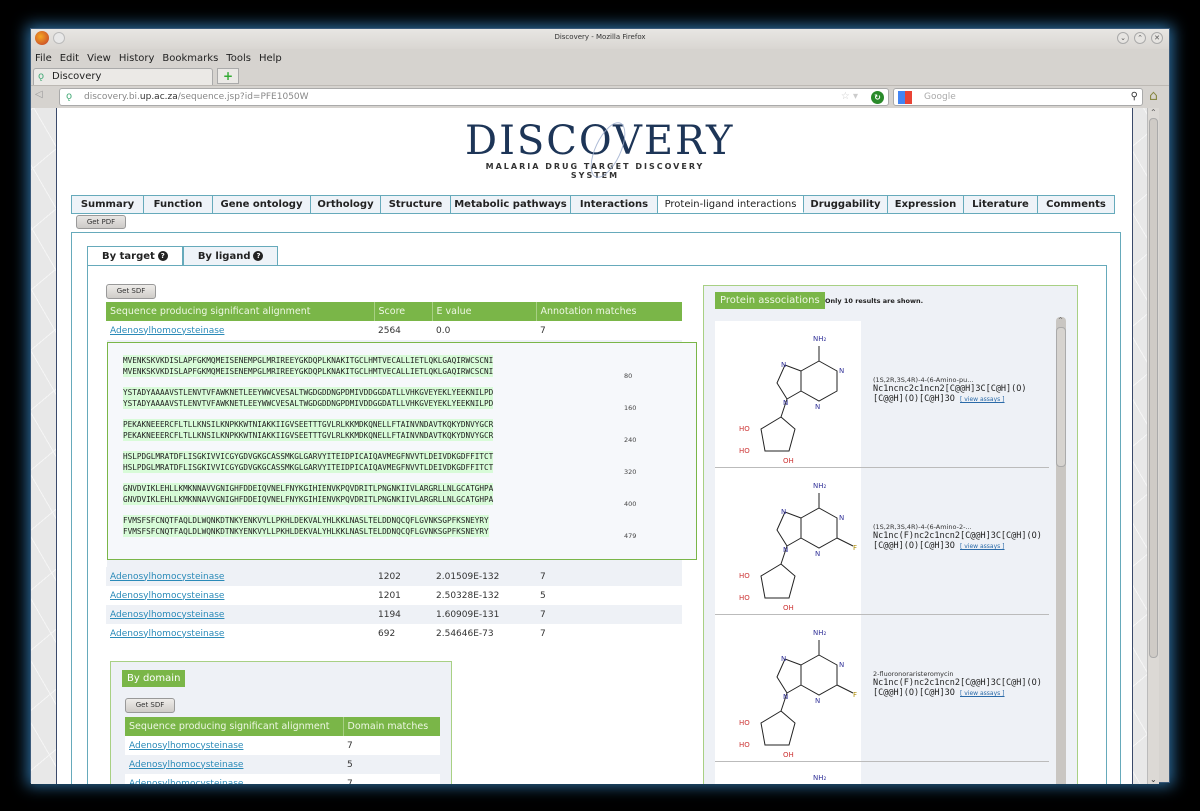  Describe the element at coordinates (128, 256) in the screenshot. I see `subtab-by-target-label: By target` at that location.